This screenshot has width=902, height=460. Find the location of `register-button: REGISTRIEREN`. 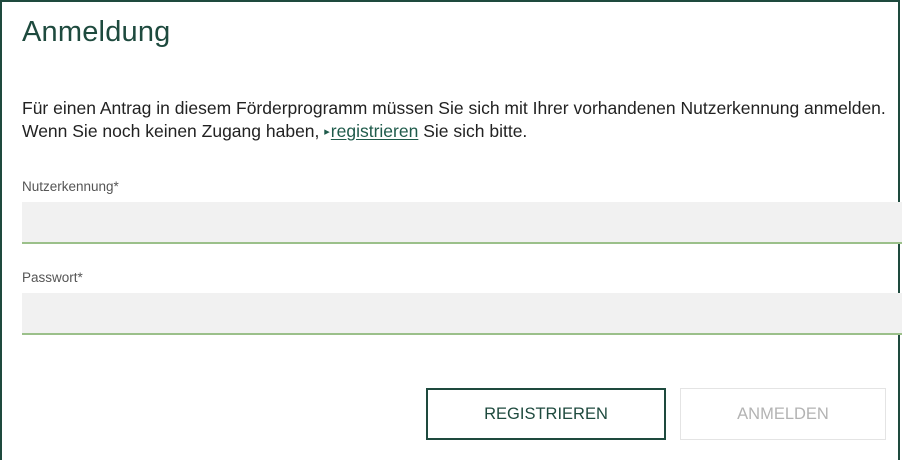

register-button: REGISTRIEREN is located at coordinates (546, 414).